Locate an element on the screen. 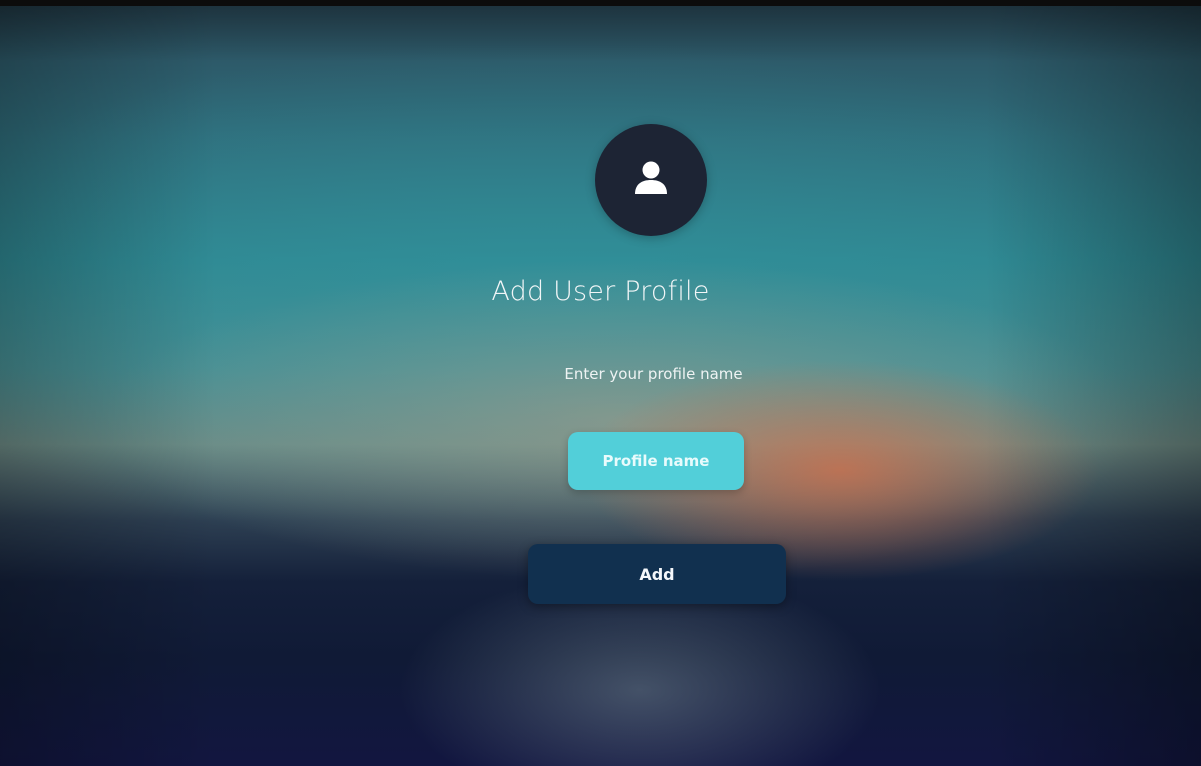 The height and width of the screenshot is (766, 1201). add-button: Add is located at coordinates (657, 574).